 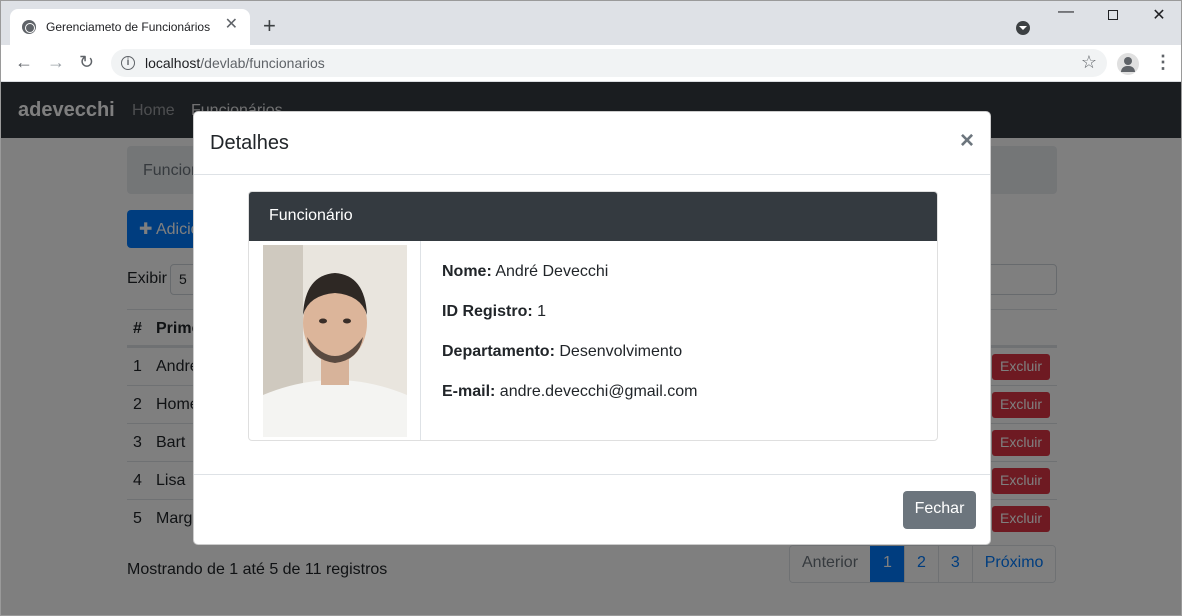 What do you see at coordinates (593, 216) in the screenshot?
I see `card-header: Funcionário` at bounding box center [593, 216].